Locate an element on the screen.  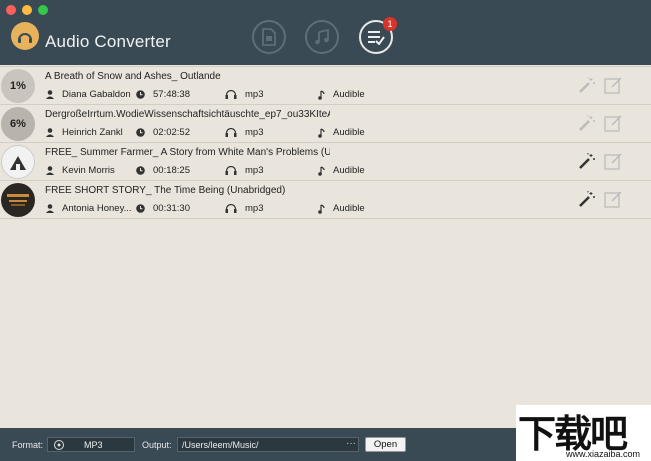
maximize-window-button is located at coordinates (43, 10).